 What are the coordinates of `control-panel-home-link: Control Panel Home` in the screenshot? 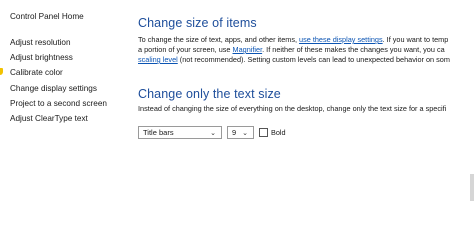 It's located at (47, 16).